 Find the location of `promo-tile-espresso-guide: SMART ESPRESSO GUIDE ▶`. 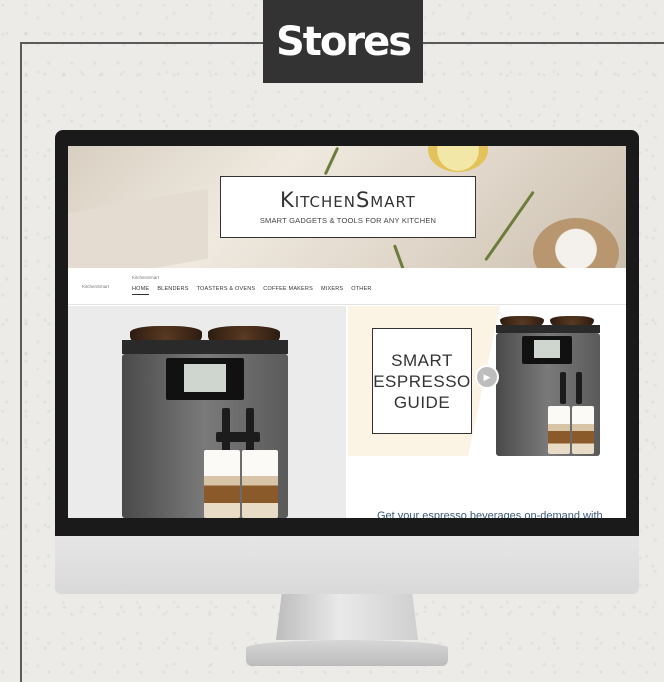

promo-tile-espresso-guide: SMART ESPRESSO GUIDE ▶ is located at coordinates (487, 381).